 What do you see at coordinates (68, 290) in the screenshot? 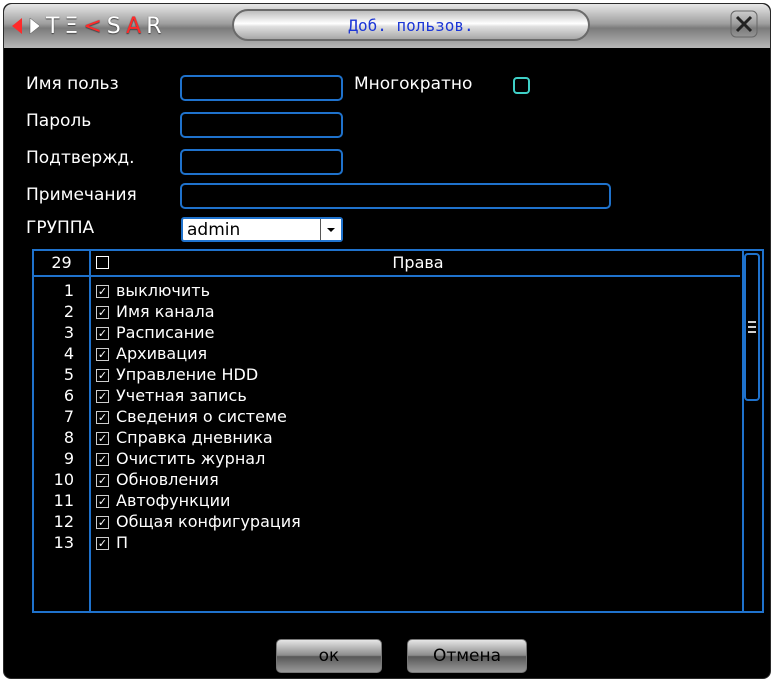
I see `right-number: 1` at bounding box center [68, 290].